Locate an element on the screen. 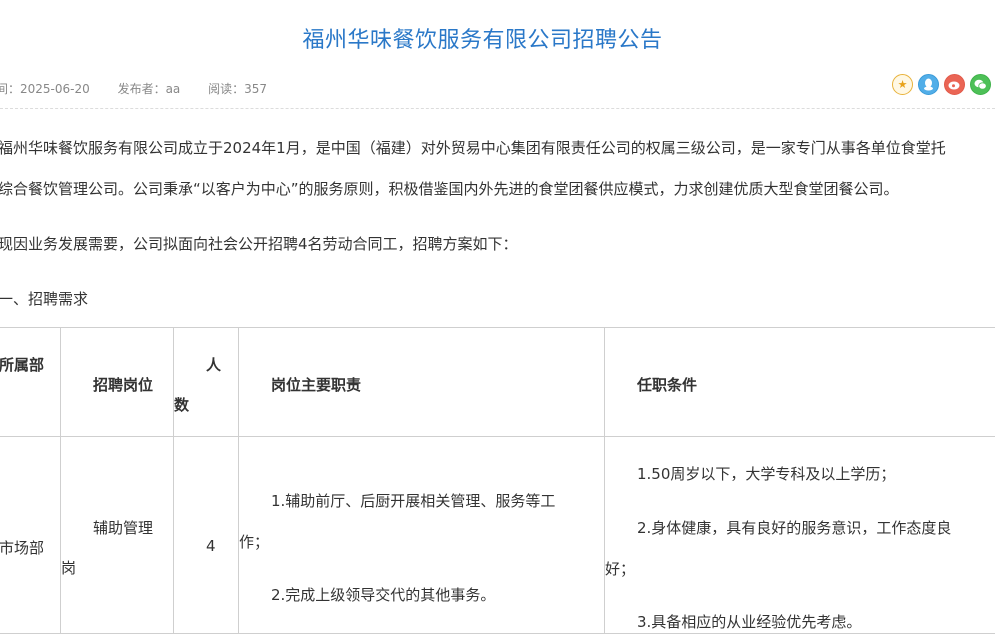  section-heading: 一、招聘需求 is located at coordinates (44, 298).